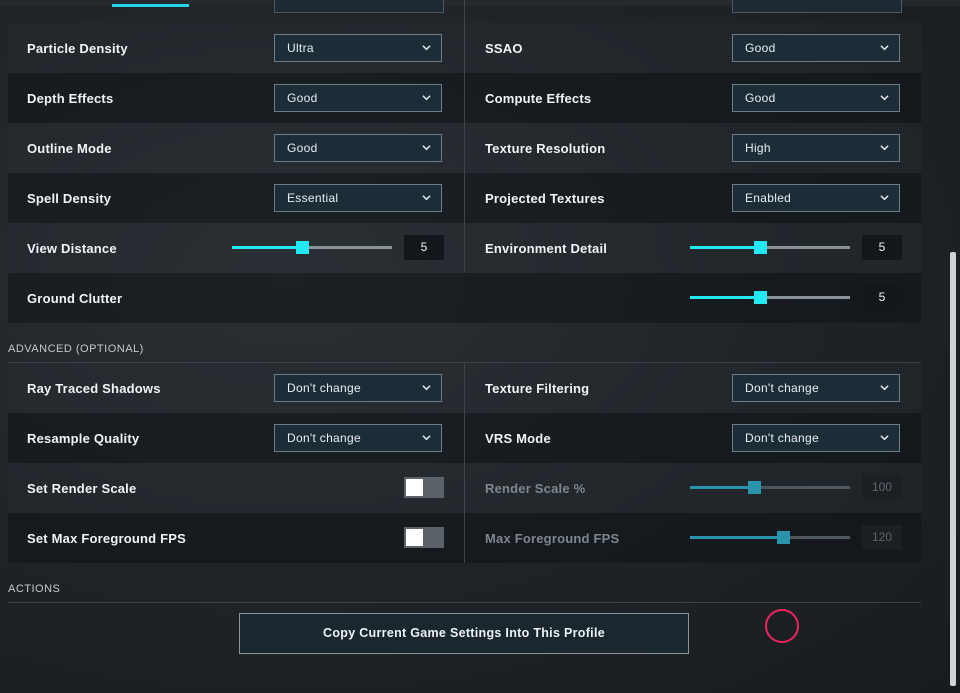  Describe the element at coordinates (150, 5) in the screenshot. I see `active-tab-indicator` at that location.